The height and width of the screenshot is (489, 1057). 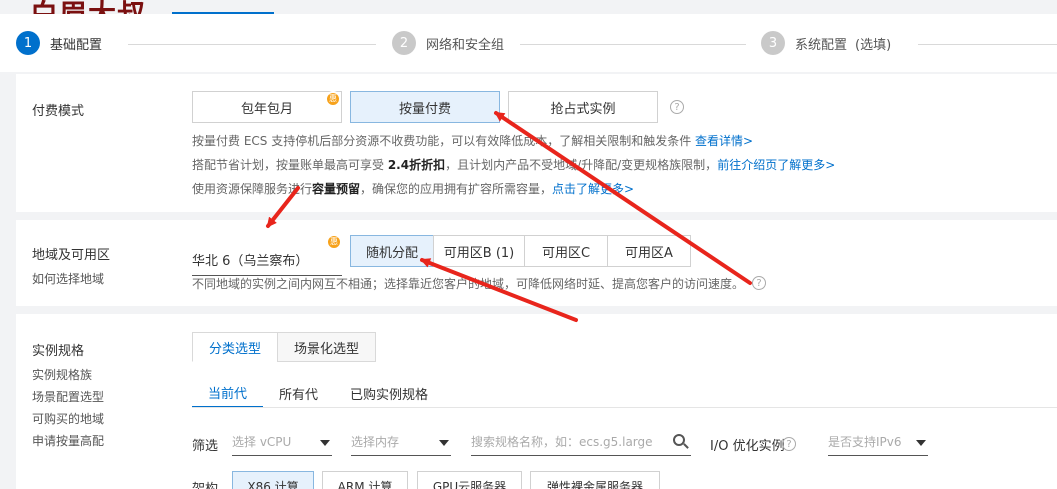 I want to click on zone-option-random: 随机分配, so click(x=392, y=251).